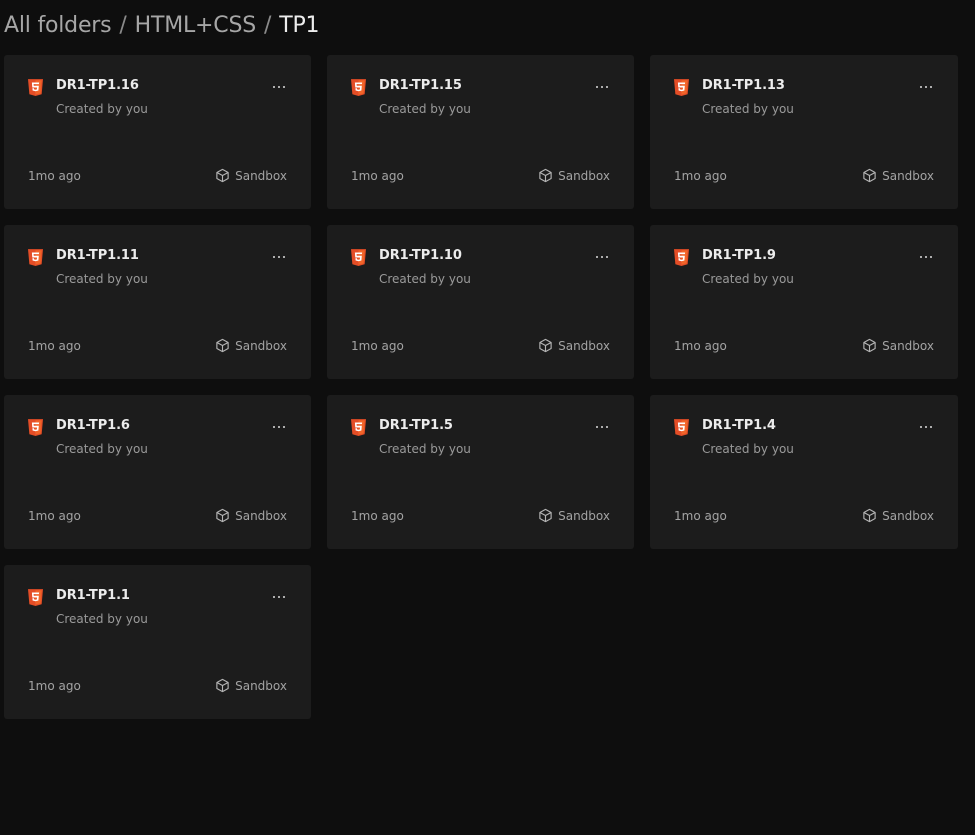 The image size is (975, 835). What do you see at coordinates (480, 472) in the screenshot?
I see `sandbox-card: DR1-TP1.5 Created by you 1mo ago Sandbox` at bounding box center [480, 472].